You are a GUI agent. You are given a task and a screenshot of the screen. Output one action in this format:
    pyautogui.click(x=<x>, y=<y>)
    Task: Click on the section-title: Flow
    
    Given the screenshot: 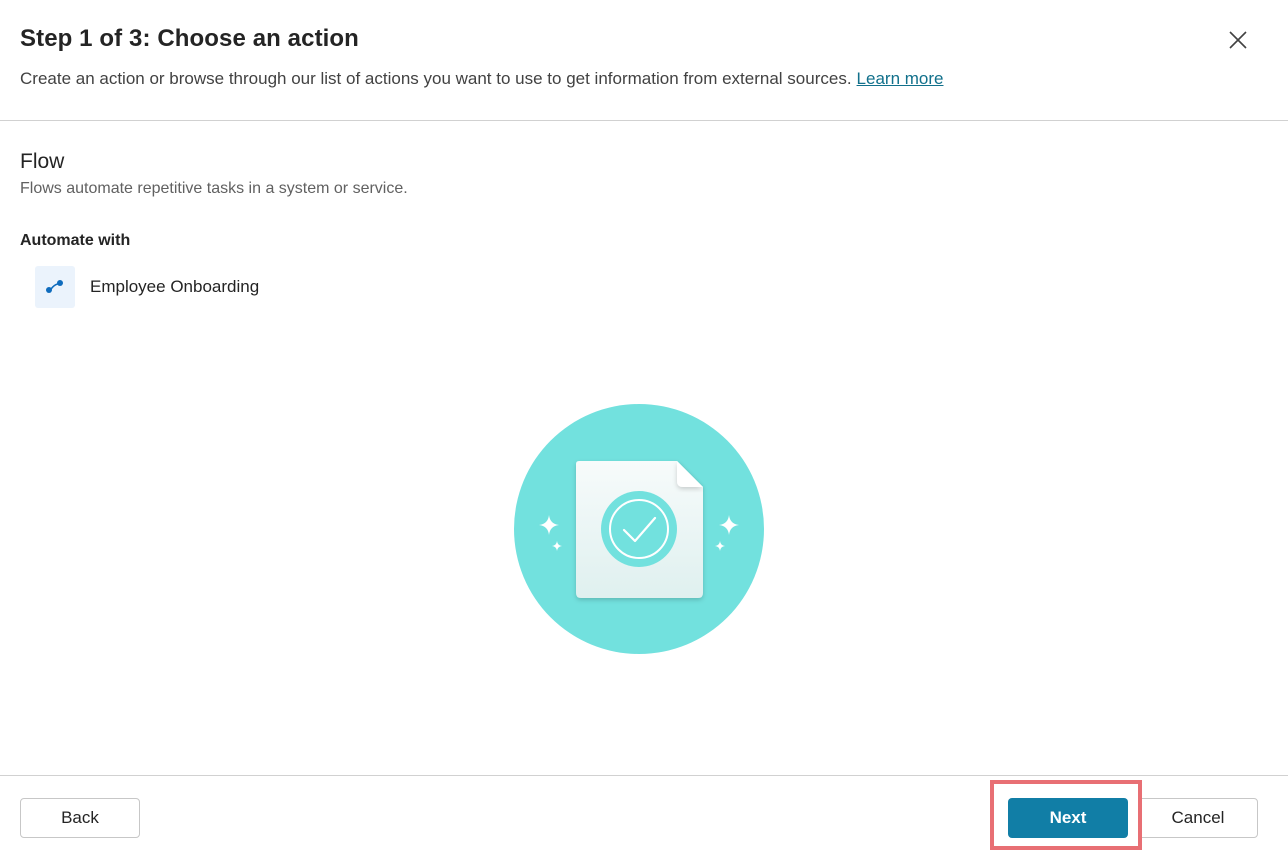 What is the action you would take?
    pyautogui.click(x=42, y=161)
    